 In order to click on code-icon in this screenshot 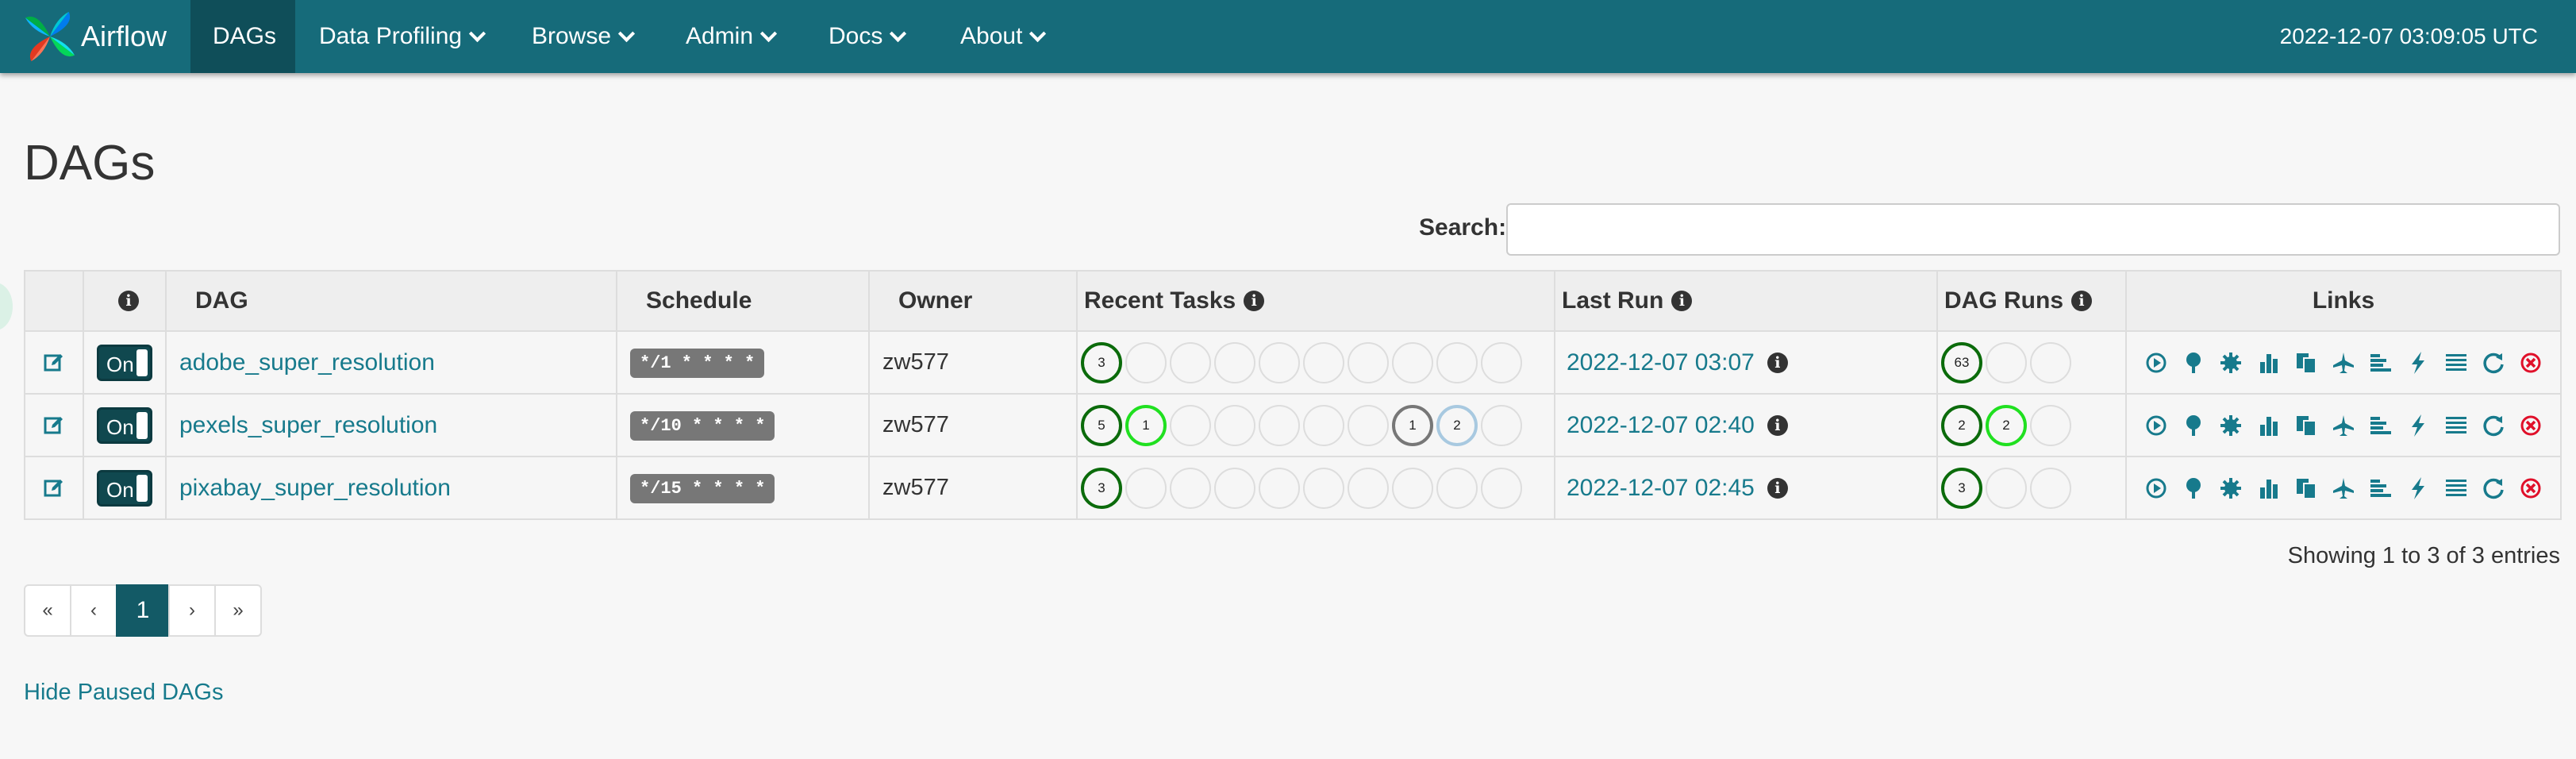, I will do `click(2418, 363)`.